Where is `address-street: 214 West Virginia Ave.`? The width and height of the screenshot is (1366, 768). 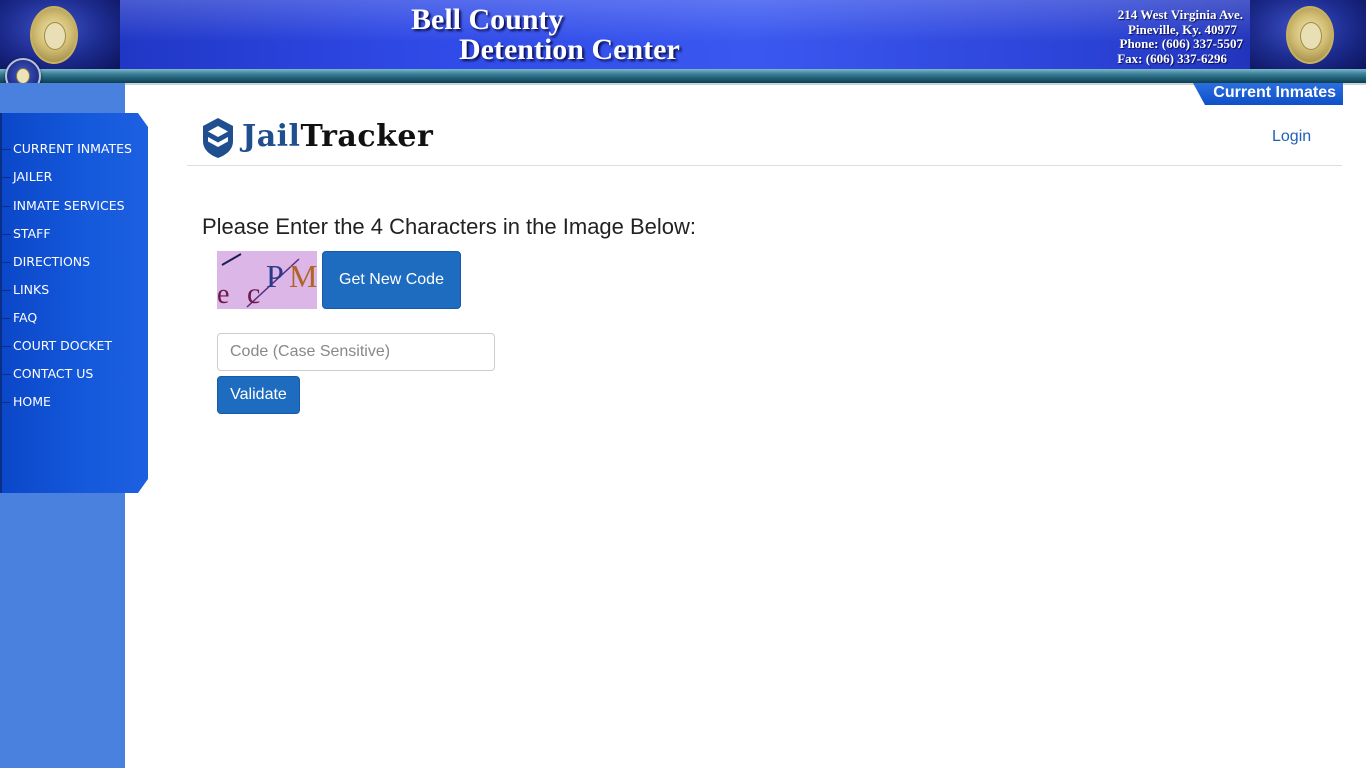
address-street: 214 West Virginia Ave. is located at coordinates (1180, 14).